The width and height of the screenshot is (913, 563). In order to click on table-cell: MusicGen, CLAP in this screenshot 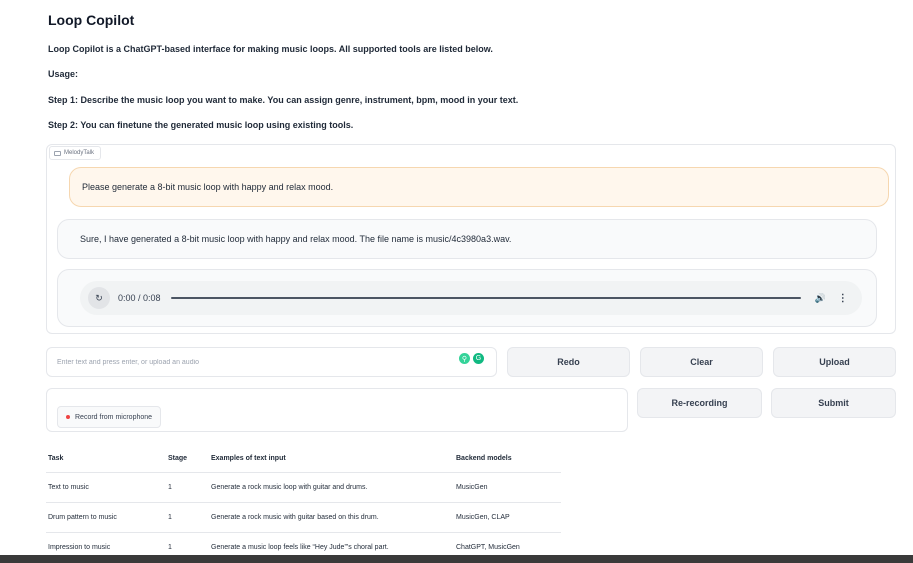, I will do `click(507, 517)`.